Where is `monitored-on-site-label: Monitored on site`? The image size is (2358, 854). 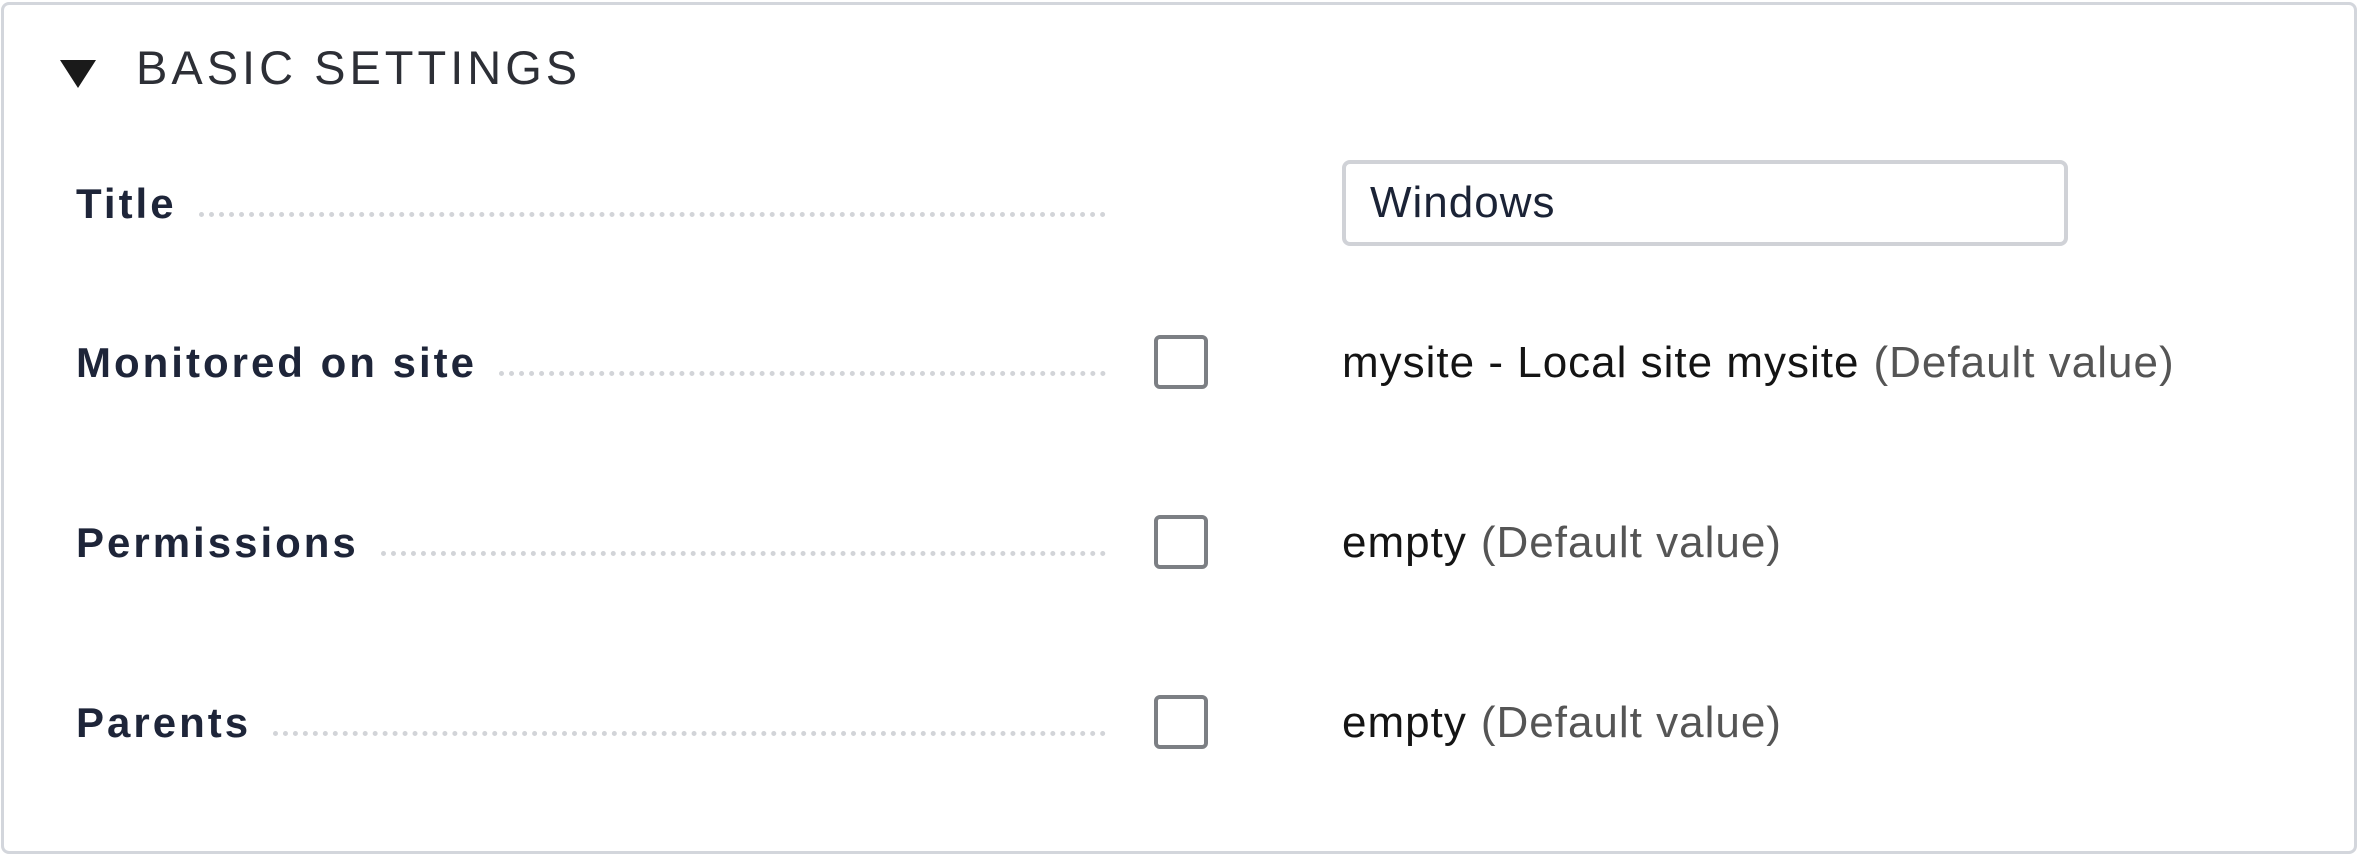
monitored-on-site-label: Monitored on site is located at coordinates (276, 362).